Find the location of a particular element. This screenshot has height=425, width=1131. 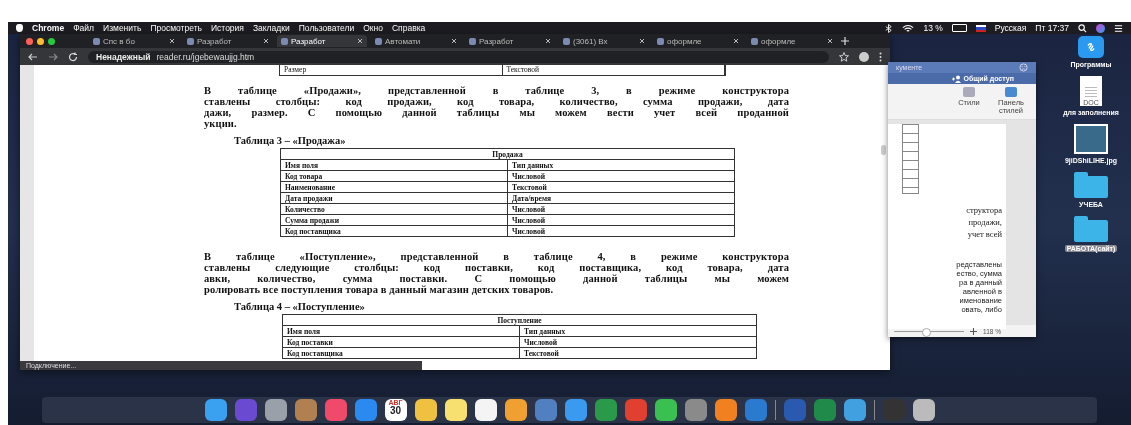

menu-item: Окно is located at coordinates (373, 28).